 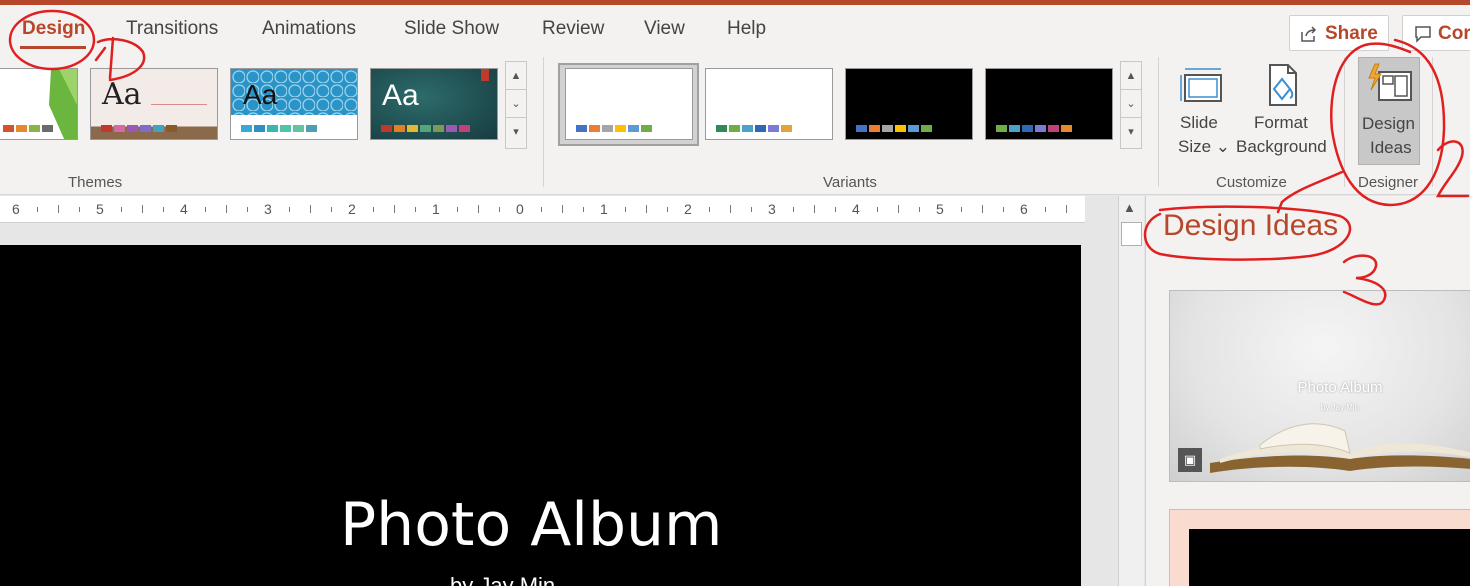 I want to click on pane-title: Design Ideas, so click(x=1251, y=225).